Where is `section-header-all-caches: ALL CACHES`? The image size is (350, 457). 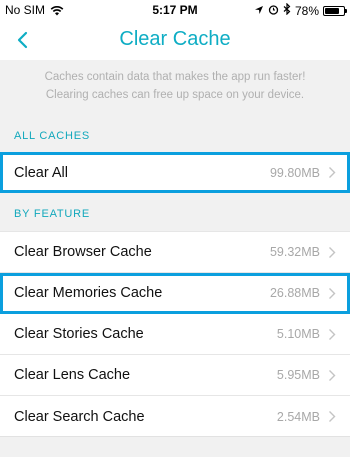 section-header-all-caches: ALL CACHES is located at coordinates (52, 136).